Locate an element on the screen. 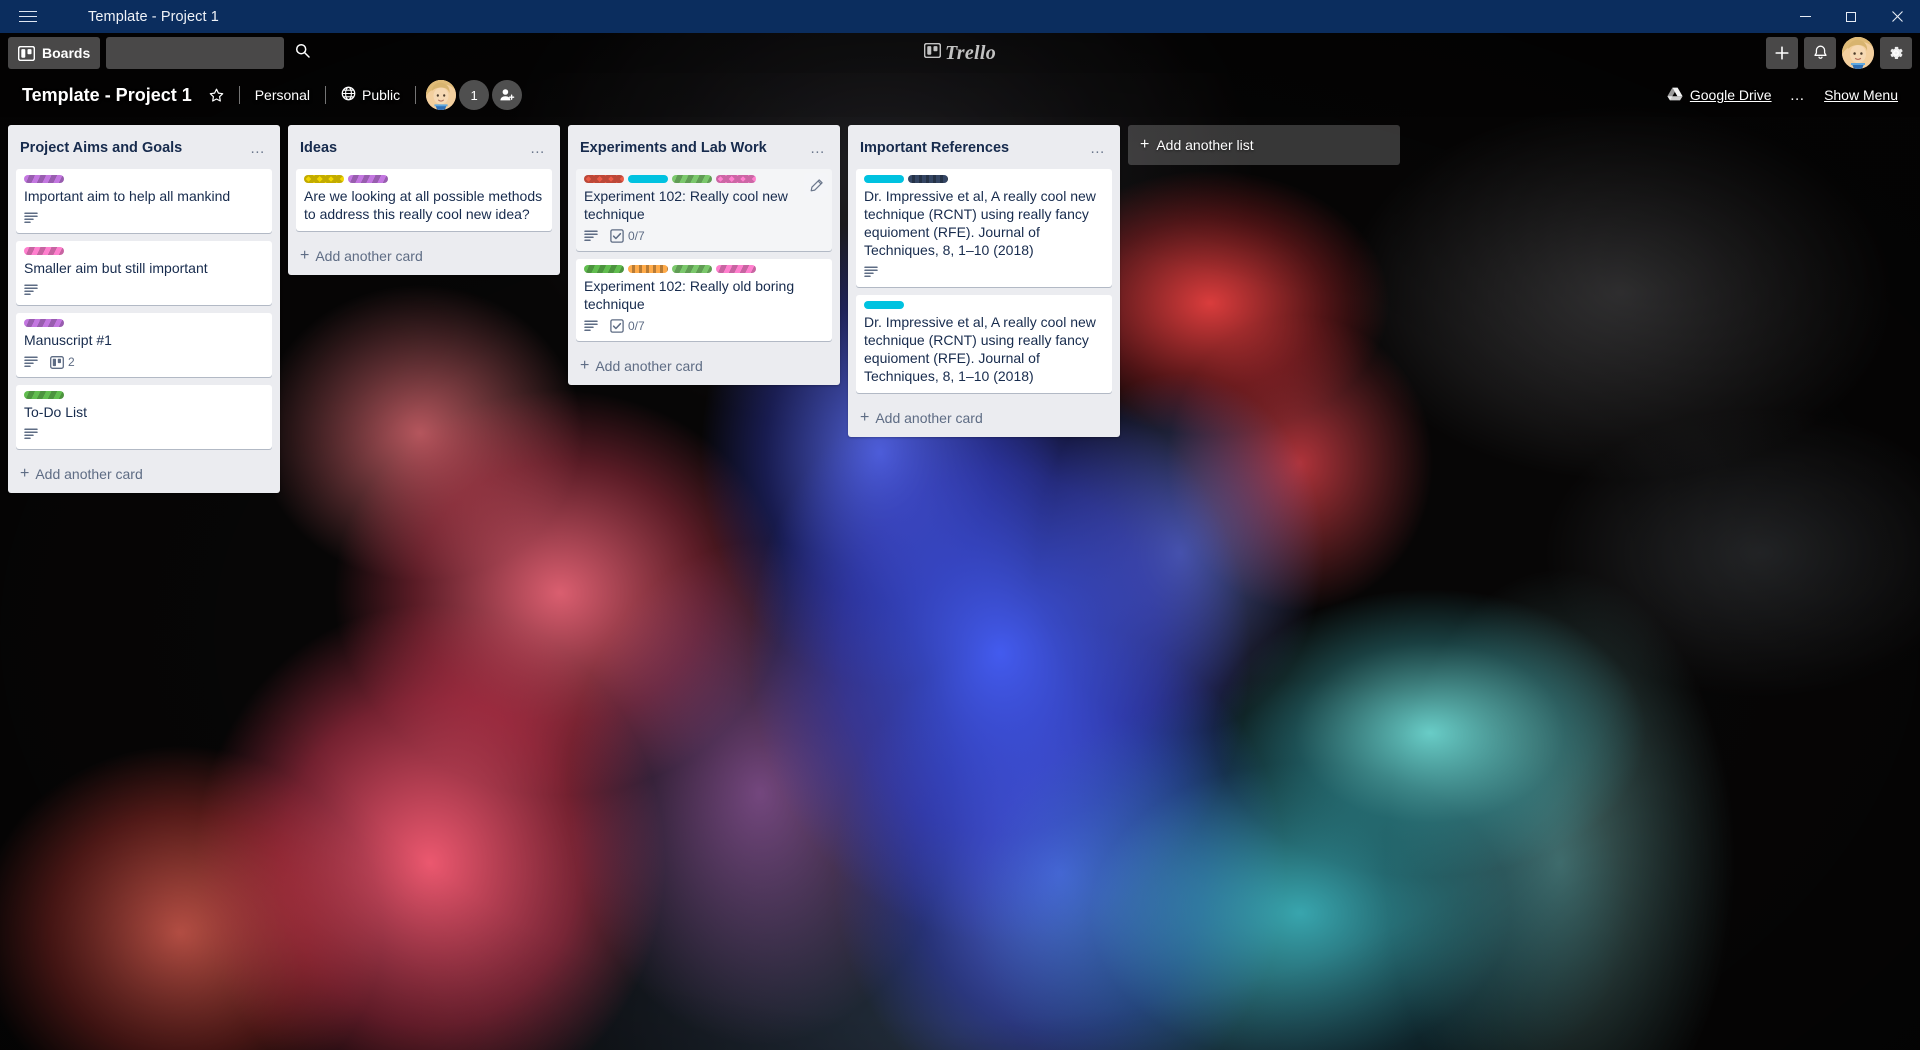  checklist-icon is located at coordinates (617, 326).